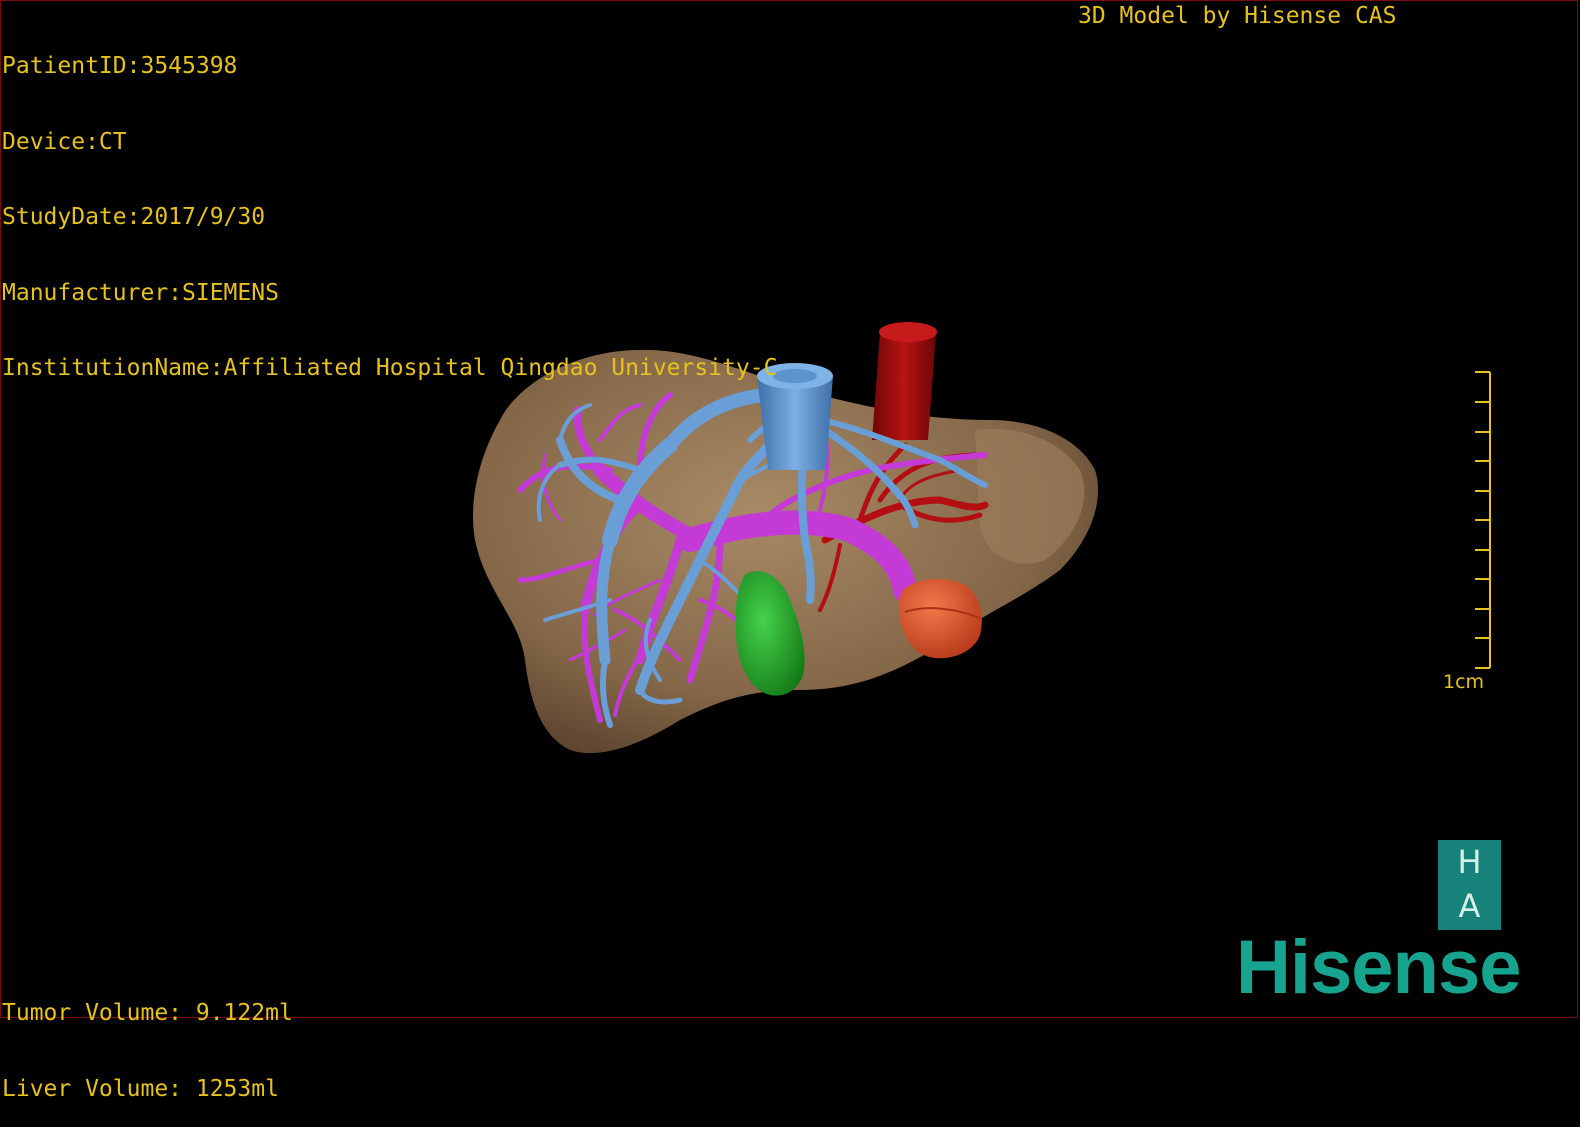 The height and width of the screenshot is (1127, 1580). Describe the element at coordinates (140, 1088) in the screenshot. I see `liver-volume: Liver Volume: 1253ml` at that location.